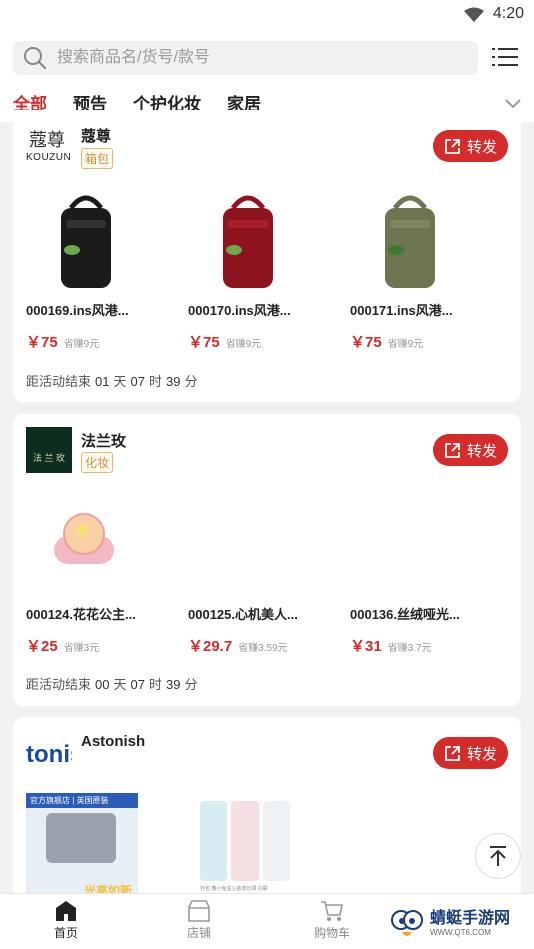 The image size is (534, 949). I want to click on nav-cart: 购物车, so click(332, 920).